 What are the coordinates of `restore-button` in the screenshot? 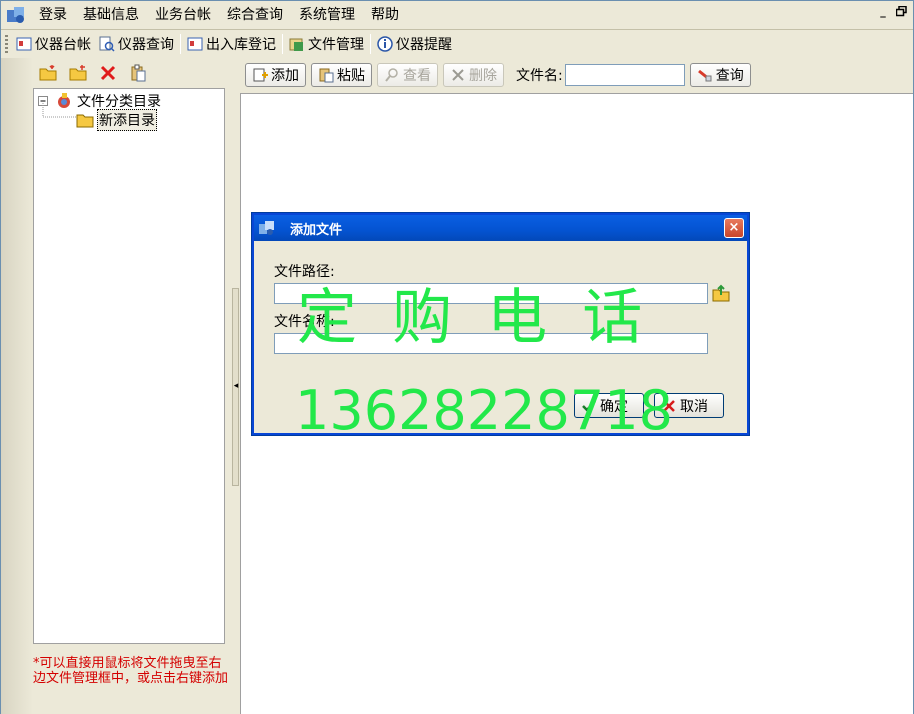 It's located at (901, 11).